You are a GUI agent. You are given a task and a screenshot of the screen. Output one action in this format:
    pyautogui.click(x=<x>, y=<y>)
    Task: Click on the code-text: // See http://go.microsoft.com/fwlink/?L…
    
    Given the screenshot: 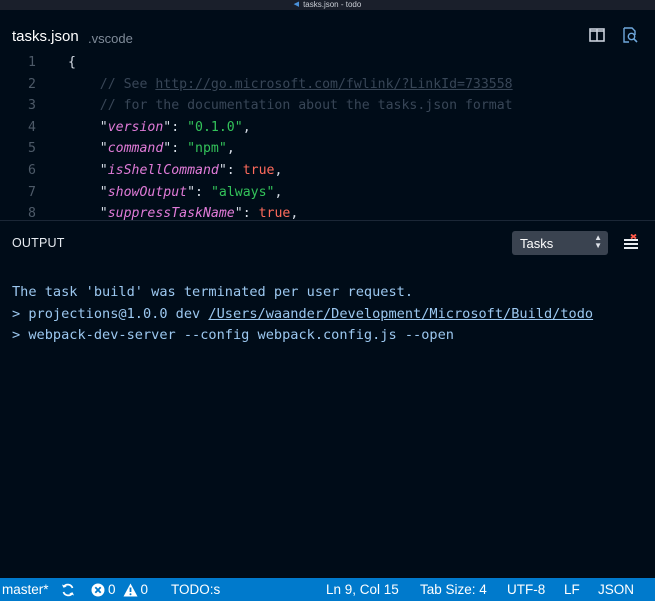 What is the action you would take?
    pyautogui.click(x=290, y=85)
    